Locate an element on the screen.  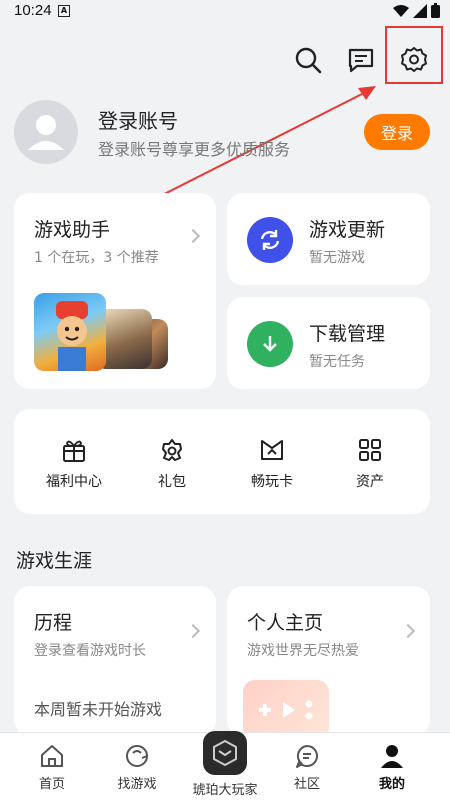
nav-find-game: 找游戏 is located at coordinates (137, 767).